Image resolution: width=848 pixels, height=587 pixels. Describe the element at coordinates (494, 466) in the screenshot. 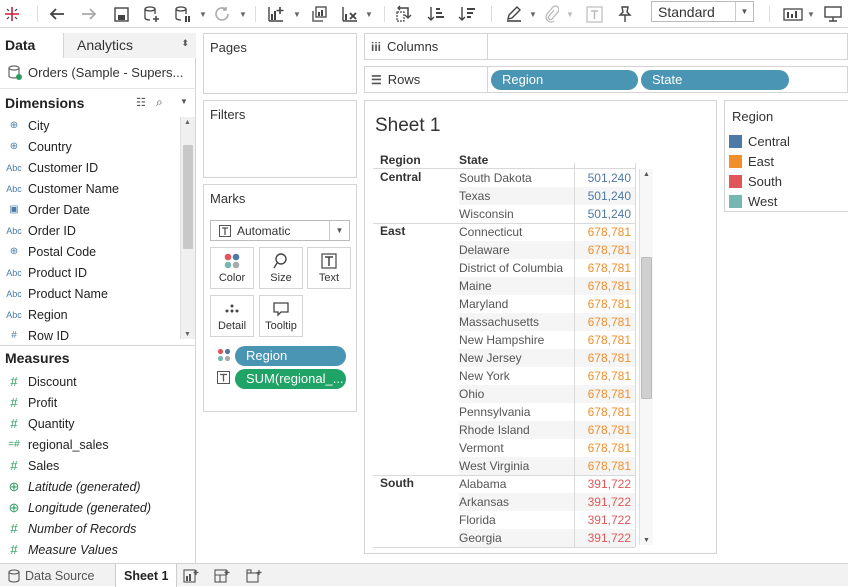

I see `state-cell: West Virginia` at that location.